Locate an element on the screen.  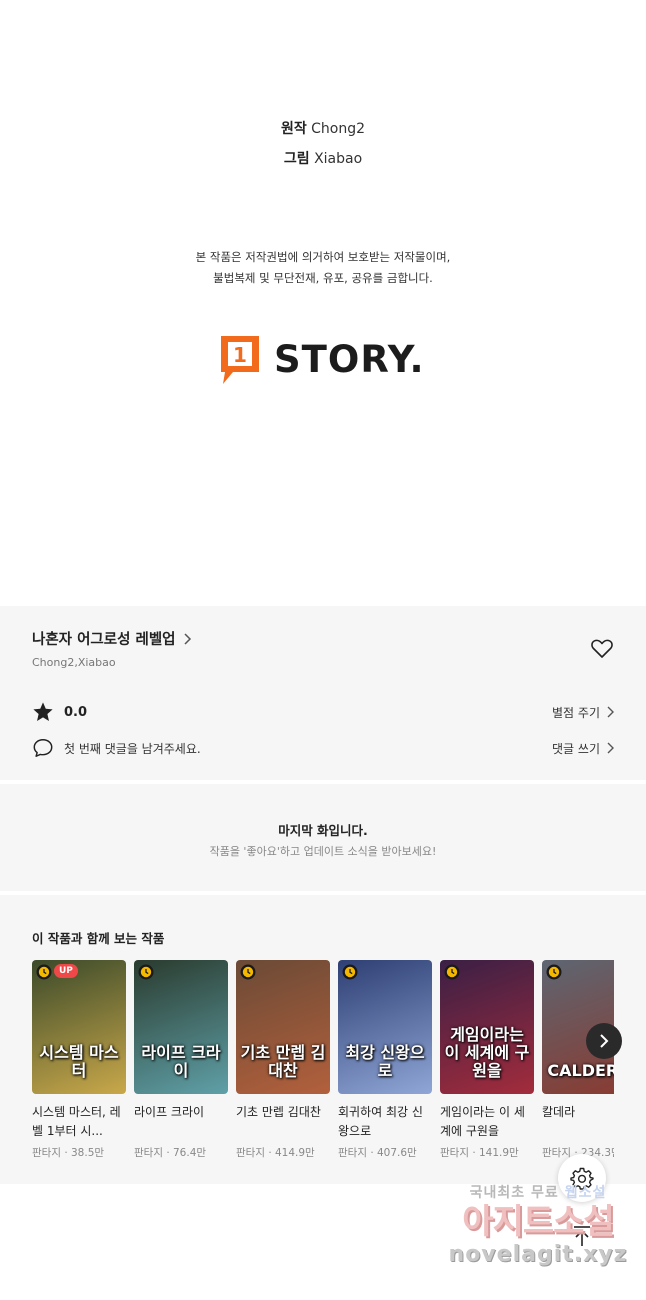
watermark: 국내최초 무료 웹소설 아지트소설 novelagit.xyz is located at coordinates (538, 1232).